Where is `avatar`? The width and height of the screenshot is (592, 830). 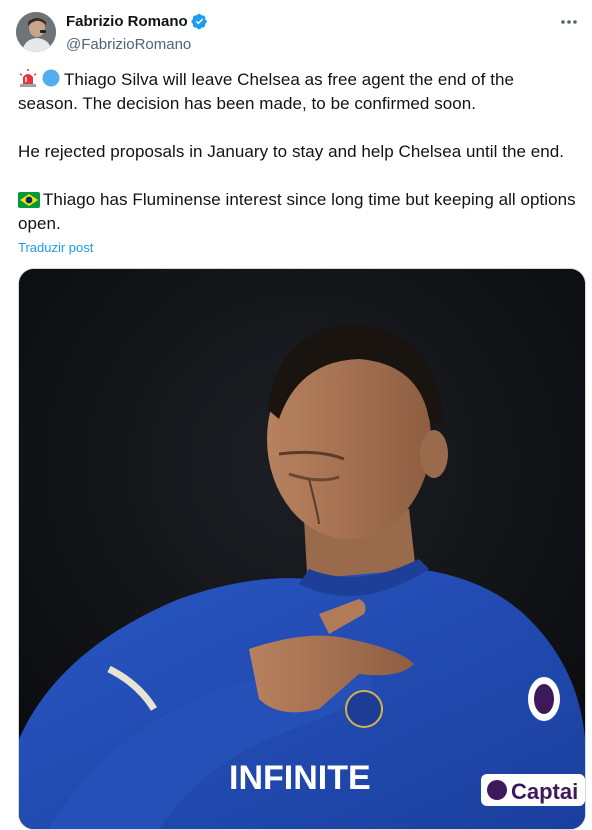 avatar is located at coordinates (36, 32).